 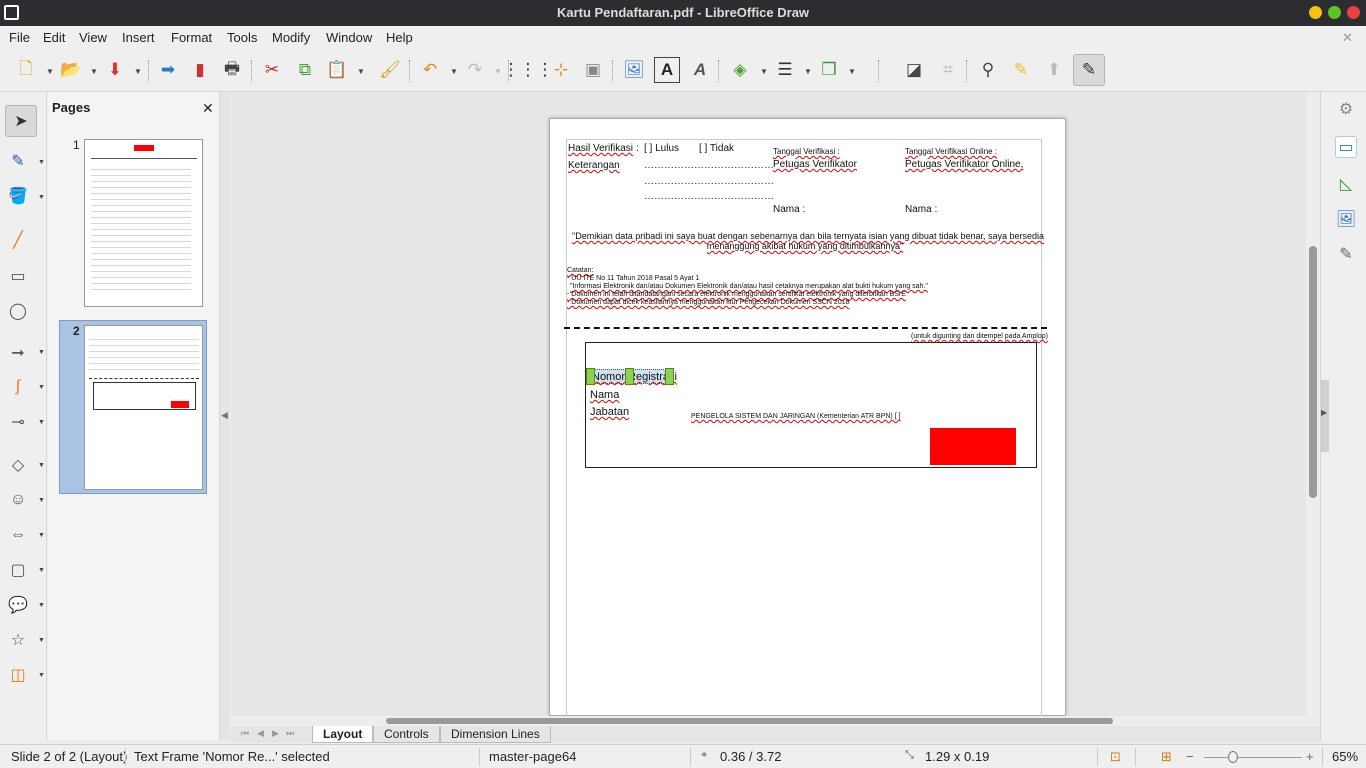 What do you see at coordinates (1324, 412) in the screenshot?
I see `expand-arrow-icon: ▶` at bounding box center [1324, 412].